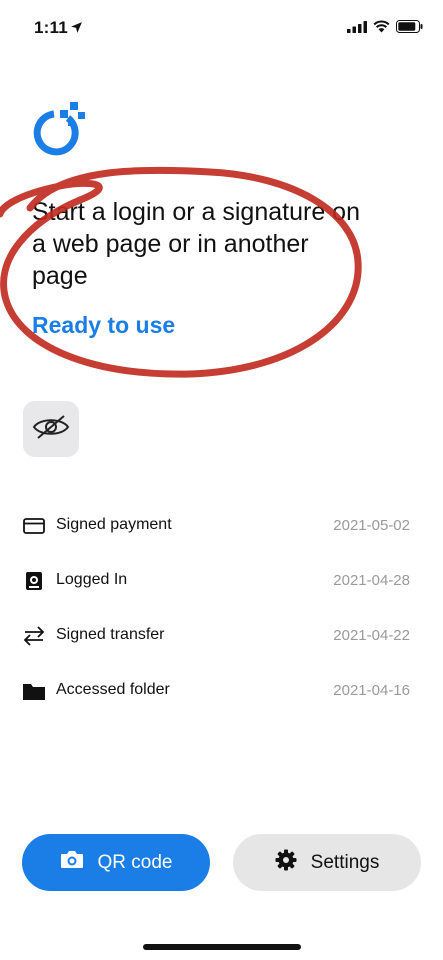 The image size is (443, 960). What do you see at coordinates (221, 28) in the screenshot?
I see `status-bar: 1:11` at bounding box center [221, 28].